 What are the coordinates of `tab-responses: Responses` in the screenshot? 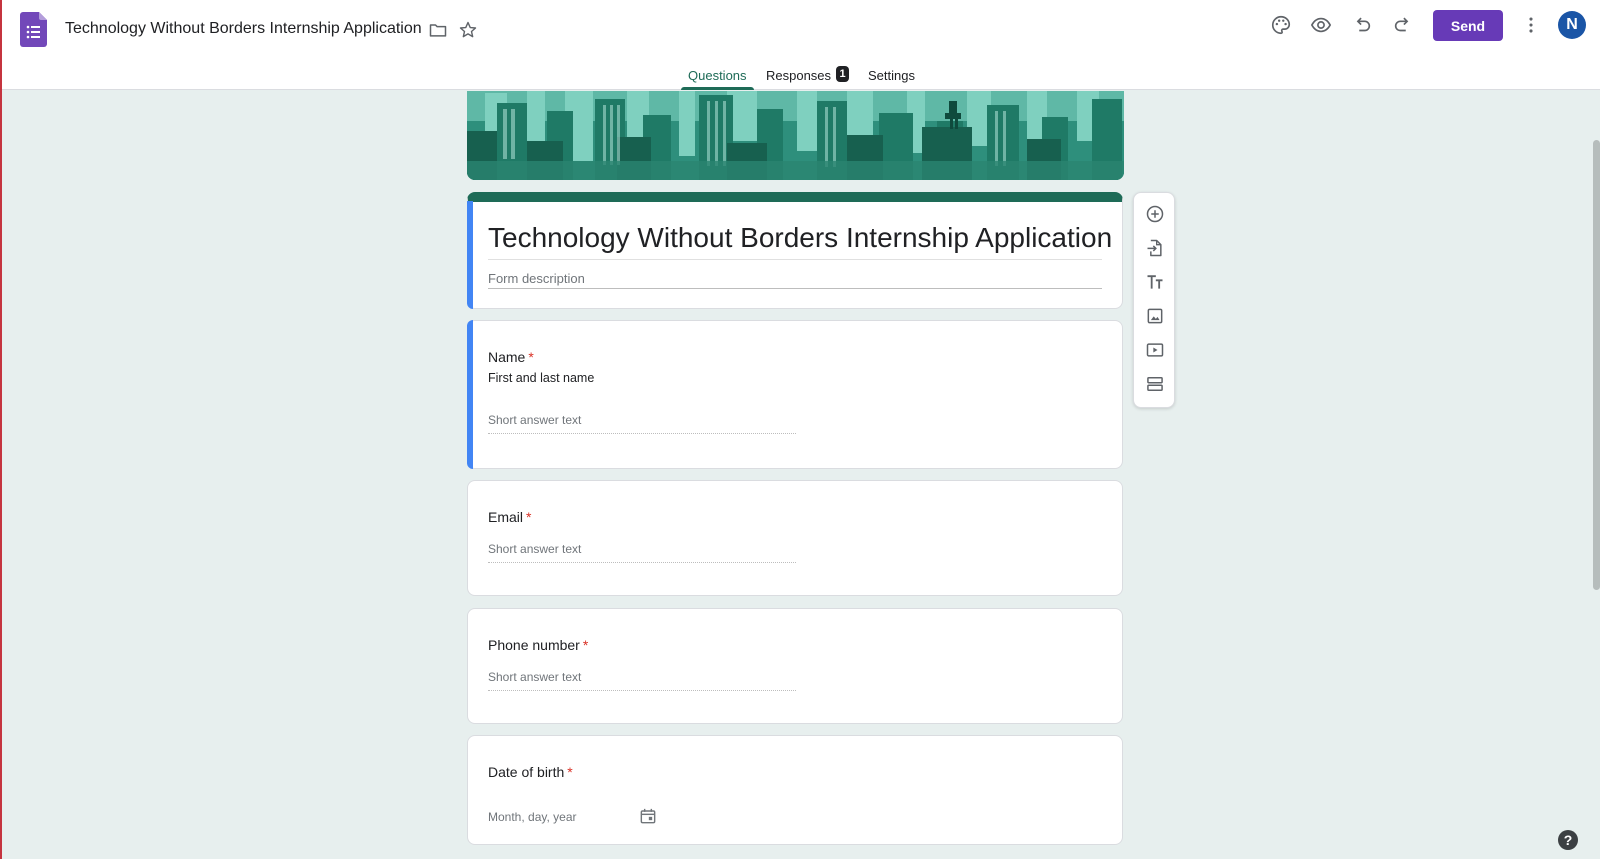 It's located at (798, 75).